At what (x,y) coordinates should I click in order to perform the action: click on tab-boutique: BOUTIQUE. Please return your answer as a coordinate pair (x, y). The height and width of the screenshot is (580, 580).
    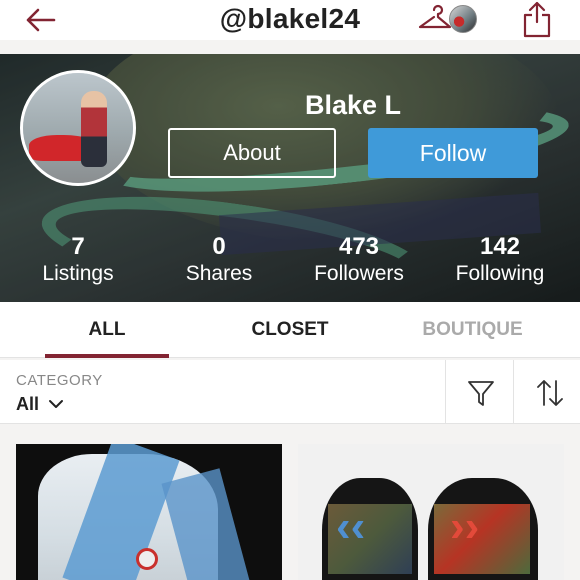
    Looking at the image, I should click on (472, 330).